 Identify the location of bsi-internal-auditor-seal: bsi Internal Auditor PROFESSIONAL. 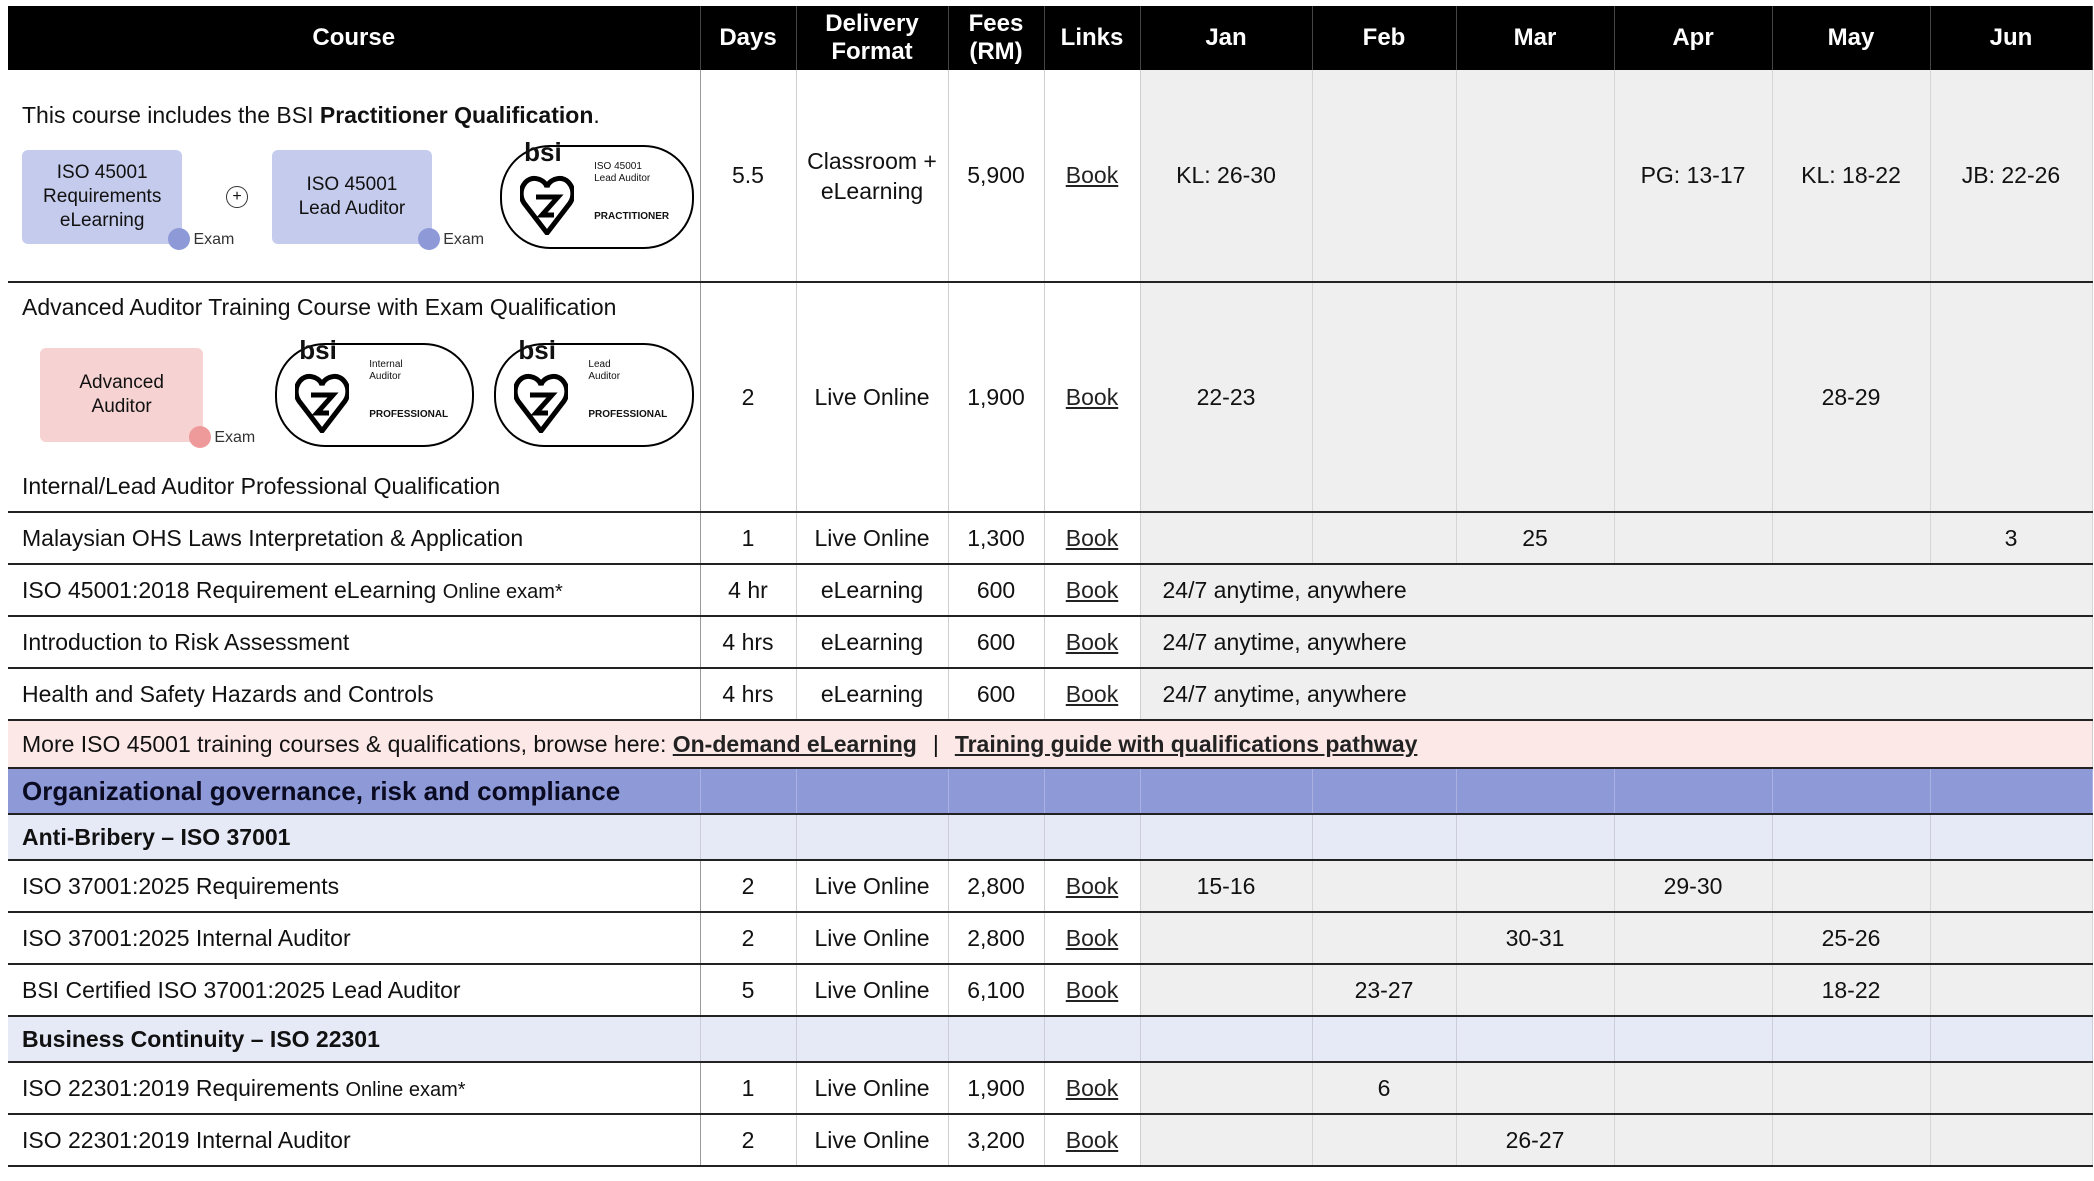
(375, 391).